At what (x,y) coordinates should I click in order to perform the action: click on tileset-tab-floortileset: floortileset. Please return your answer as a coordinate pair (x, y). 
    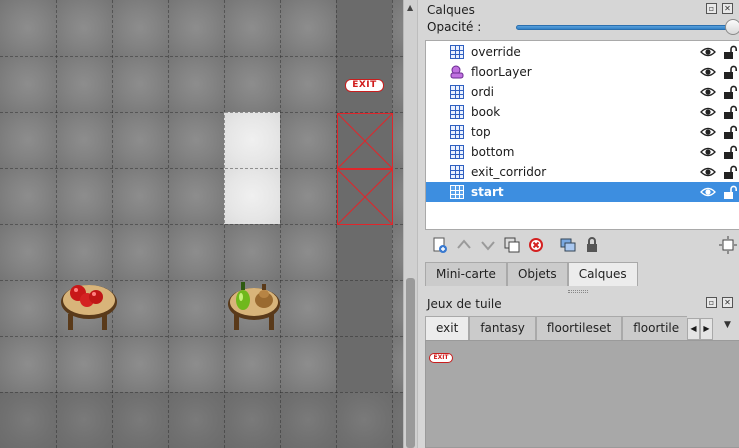
    Looking at the image, I should click on (579, 328).